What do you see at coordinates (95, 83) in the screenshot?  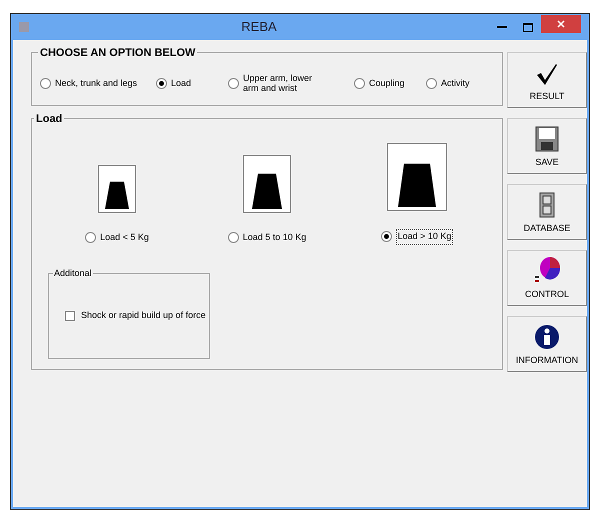 I see `option-radio: Neck, trunk and legs` at bounding box center [95, 83].